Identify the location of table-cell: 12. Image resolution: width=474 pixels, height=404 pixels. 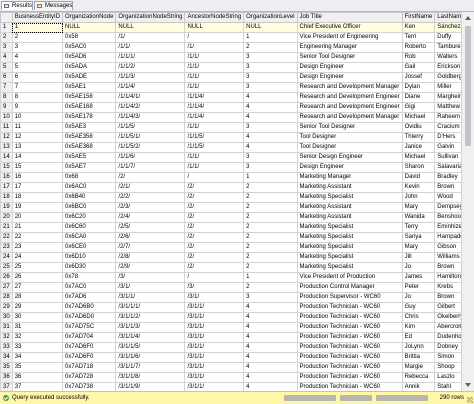
(37, 137).